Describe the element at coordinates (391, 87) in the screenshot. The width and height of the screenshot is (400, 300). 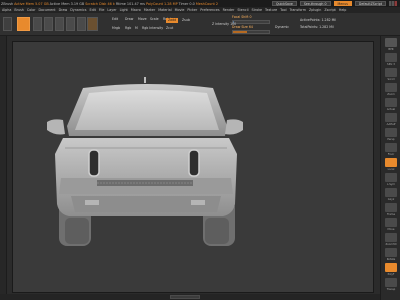
I see `zoom-button` at that location.